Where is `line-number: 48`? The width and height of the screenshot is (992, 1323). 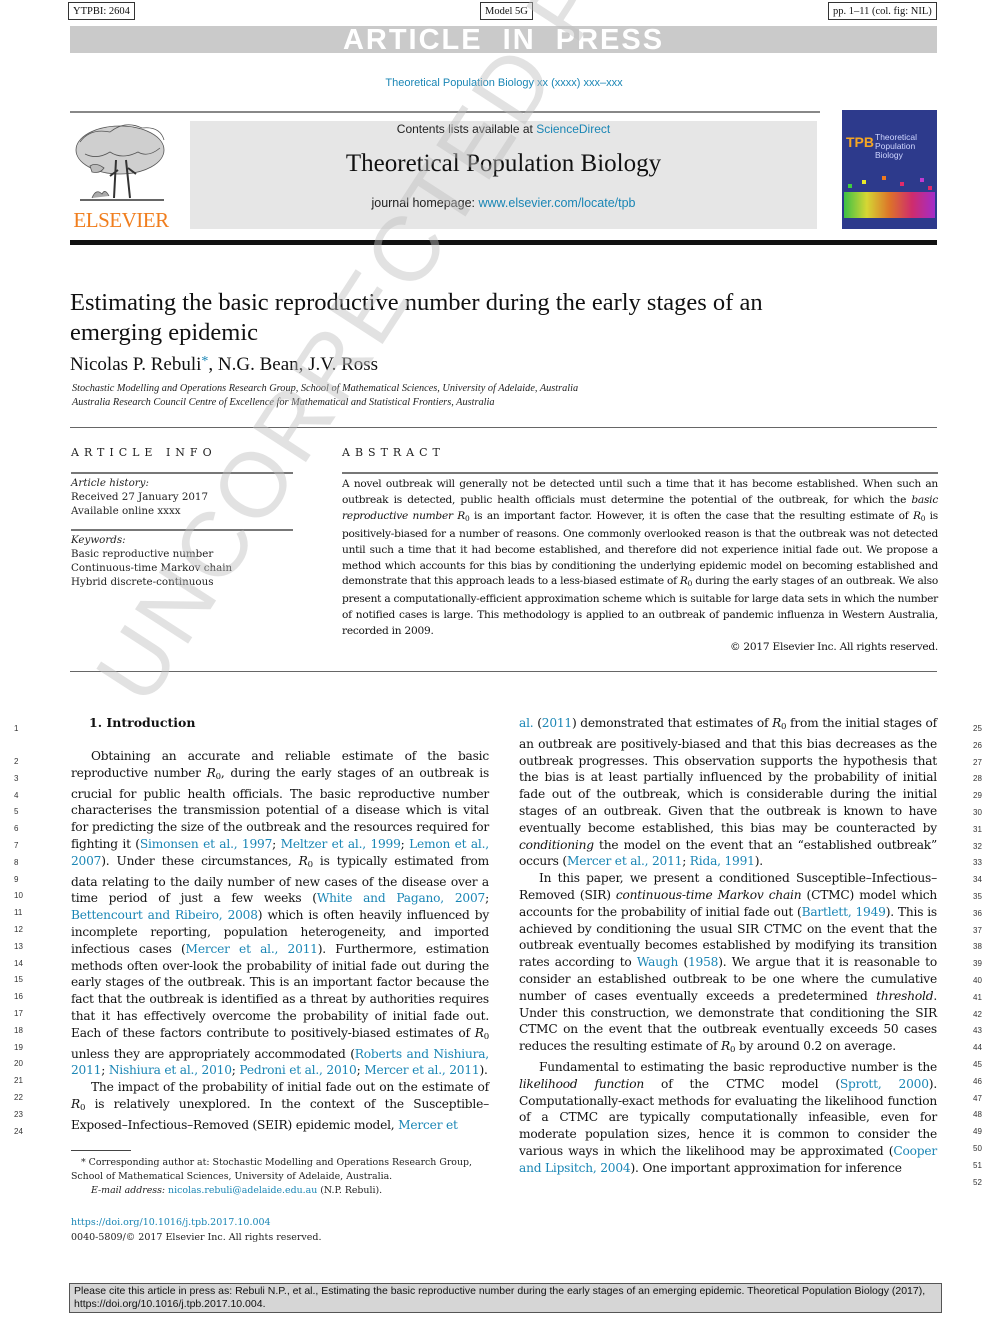 line-number: 48 is located at coordinates (977, 1115).